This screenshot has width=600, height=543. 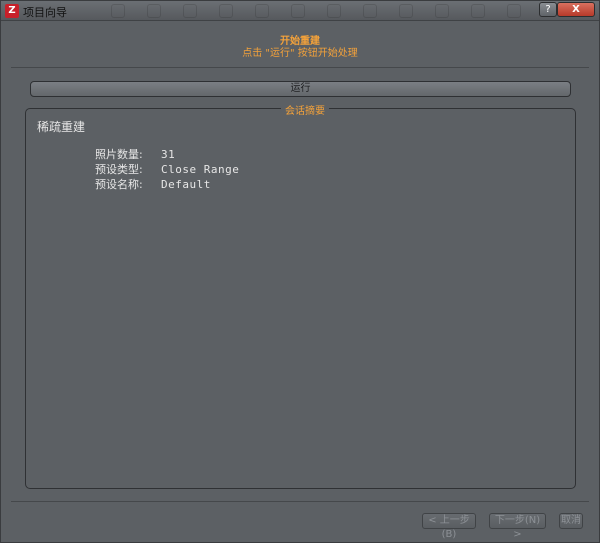 What do you see at coordinates (305, 109) in the screenshot?
I see `session-summary-label: 会话摘要` at bounding box center [305, 109].